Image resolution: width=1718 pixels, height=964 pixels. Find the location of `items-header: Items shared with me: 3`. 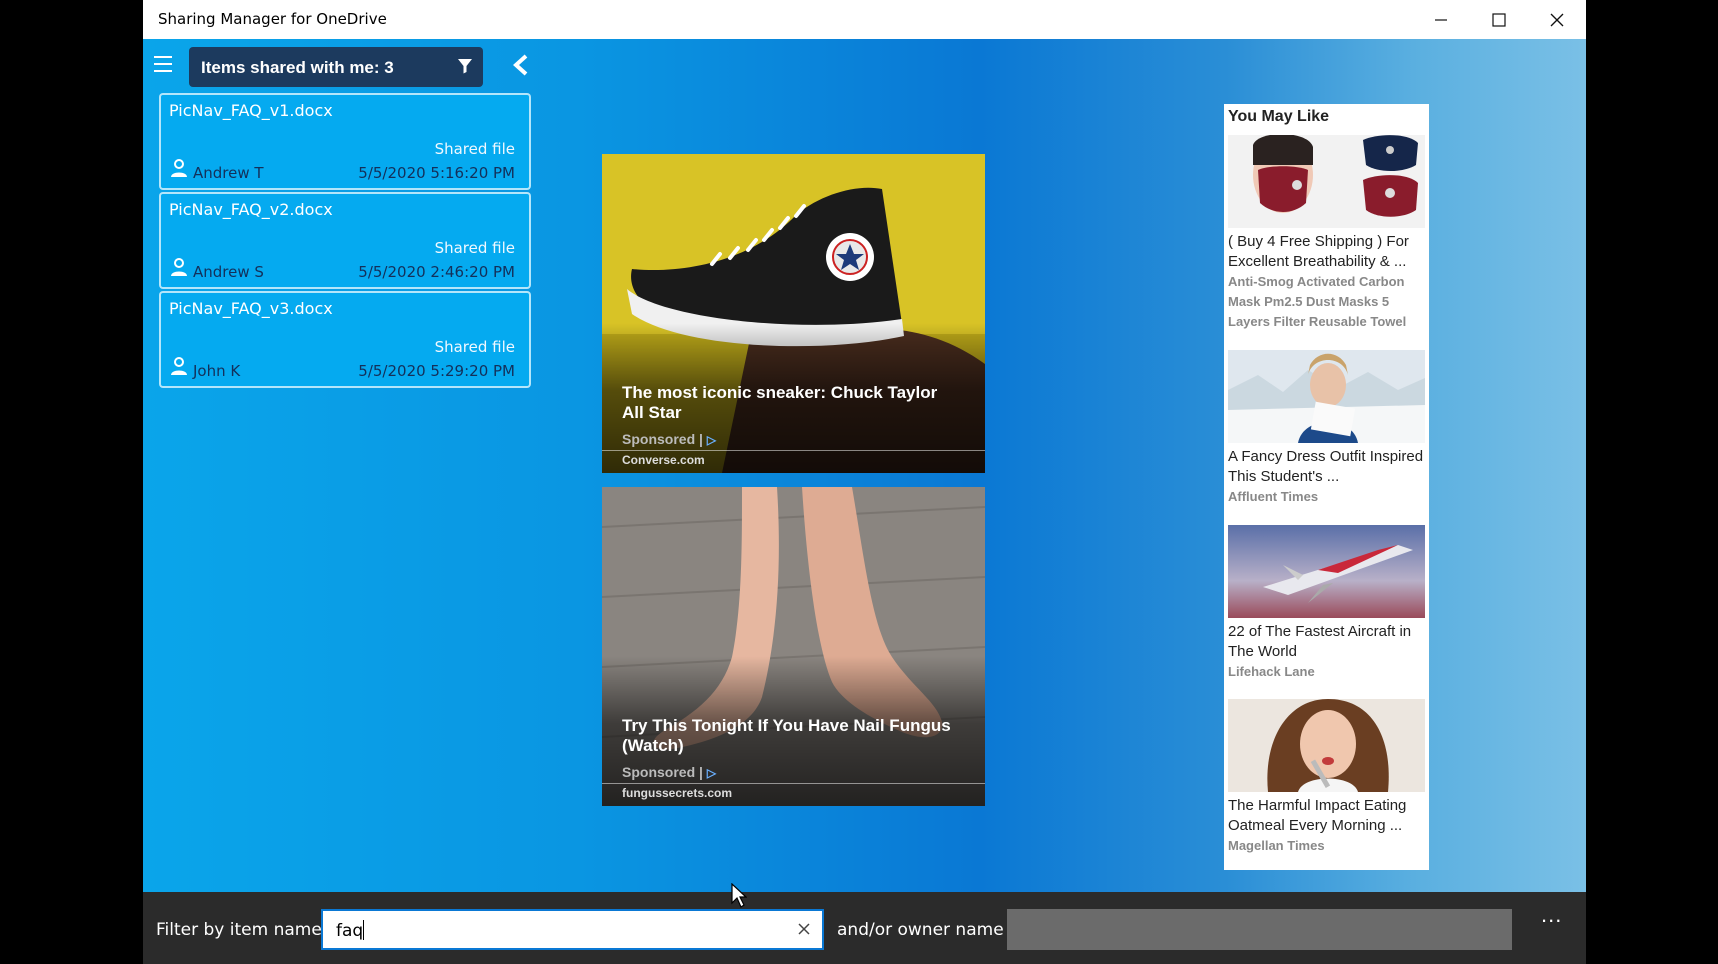

items-header: Items shared with me: 3 is located at coordinates (336, 67).